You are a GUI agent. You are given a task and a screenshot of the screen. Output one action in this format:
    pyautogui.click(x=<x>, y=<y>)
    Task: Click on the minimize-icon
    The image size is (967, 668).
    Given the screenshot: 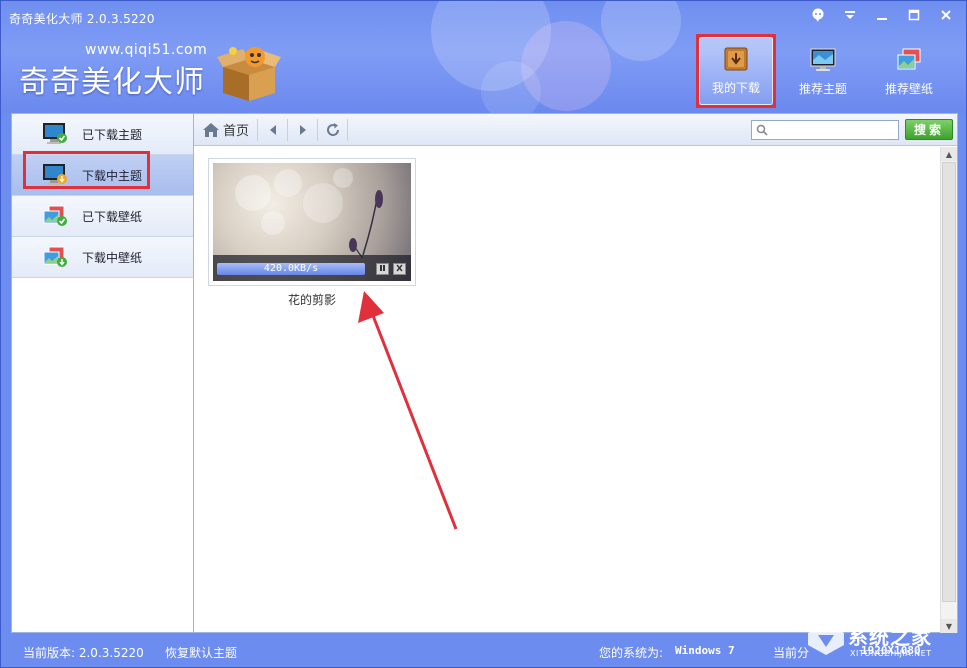 What is the action you would take?
    pyautogui.click(x=882, y=15)
    